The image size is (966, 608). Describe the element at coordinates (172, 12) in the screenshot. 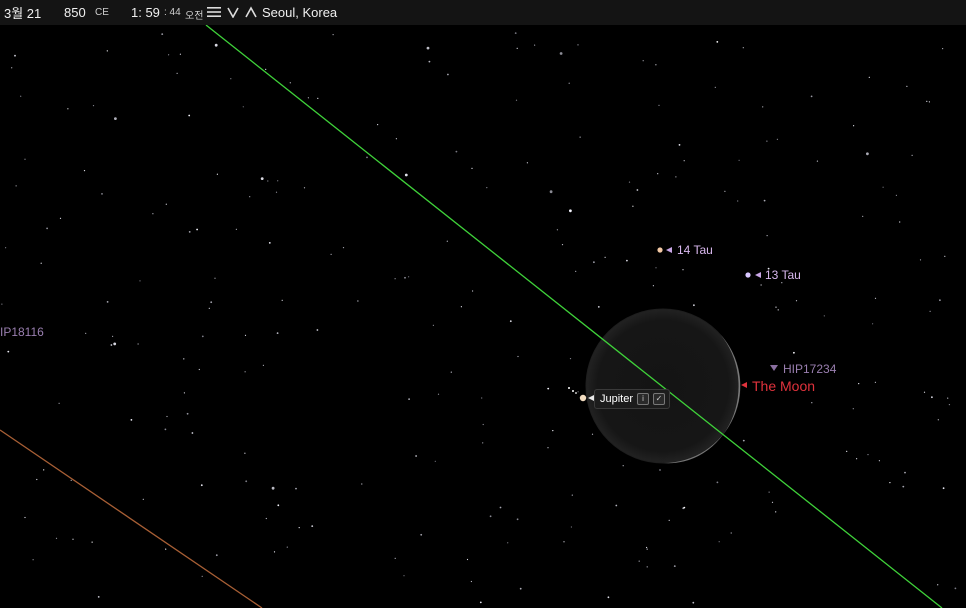

I see `seconds-display: : 44` at that location.